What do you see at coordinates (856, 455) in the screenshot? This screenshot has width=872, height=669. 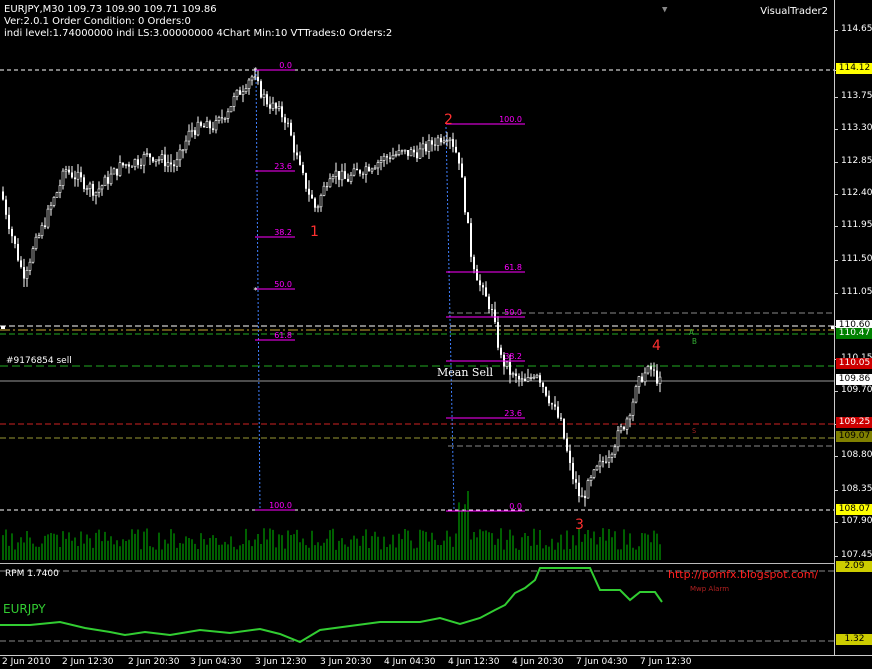 I see `price-tick-label: 108.80` at bounding box center [856, 455].